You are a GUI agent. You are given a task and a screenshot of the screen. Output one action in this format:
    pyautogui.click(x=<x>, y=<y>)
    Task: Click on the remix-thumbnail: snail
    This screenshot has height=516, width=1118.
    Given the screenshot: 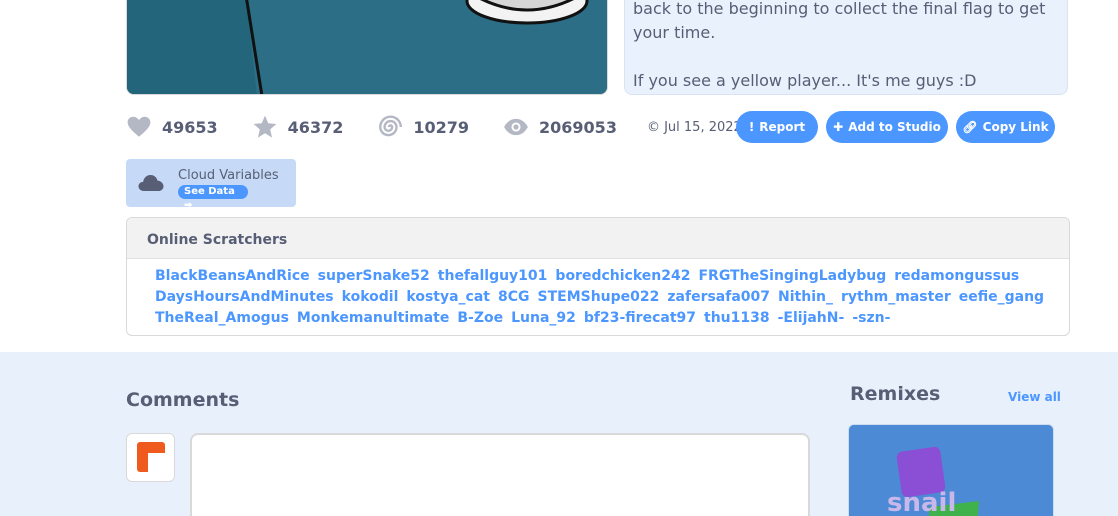 What is the action you would take?
    pyautogui.click(x=951, y=470)
    